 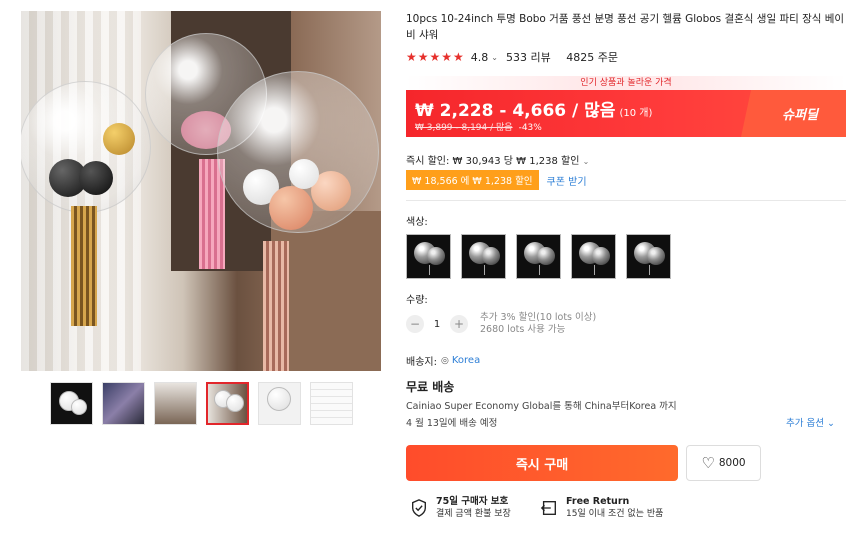 I want to click on wishlist-button: ♡ 8000, so click(x=723, y=463).